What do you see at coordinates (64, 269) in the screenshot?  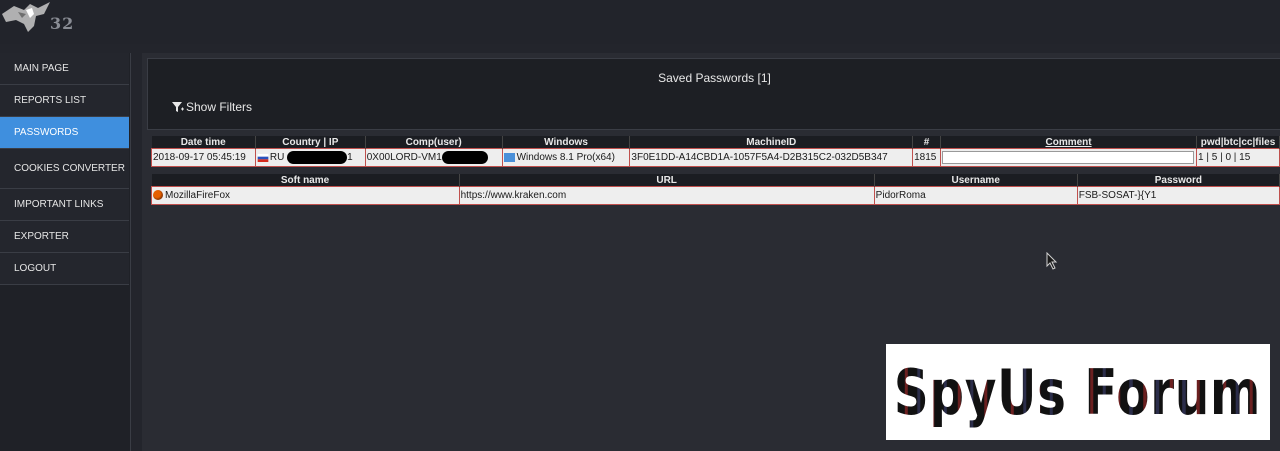 I see `sidebar-item-logout: LOGOUT` at bounding box center [64, 269].